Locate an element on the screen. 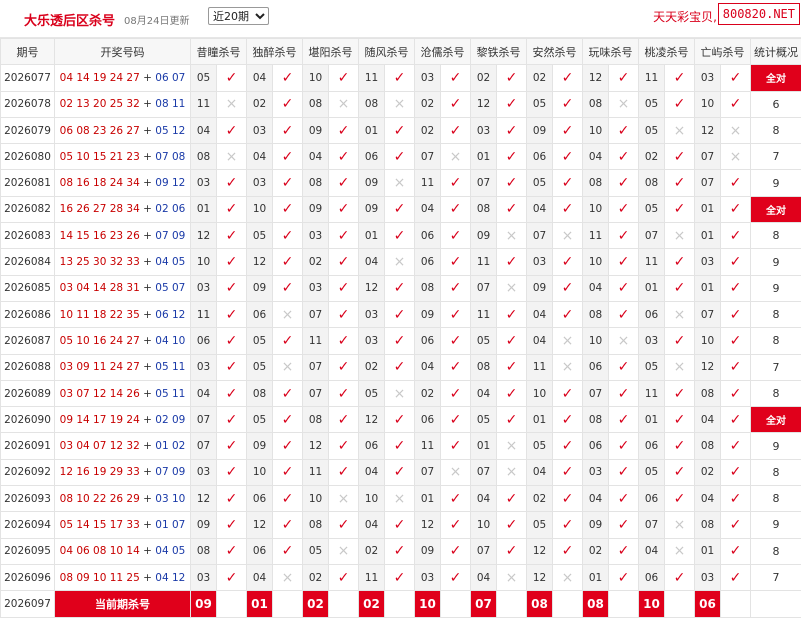 Image resolution: width=801 pixels, height=618 pixels. back-numbers: 05 12 is located at coordinates (170, 131).